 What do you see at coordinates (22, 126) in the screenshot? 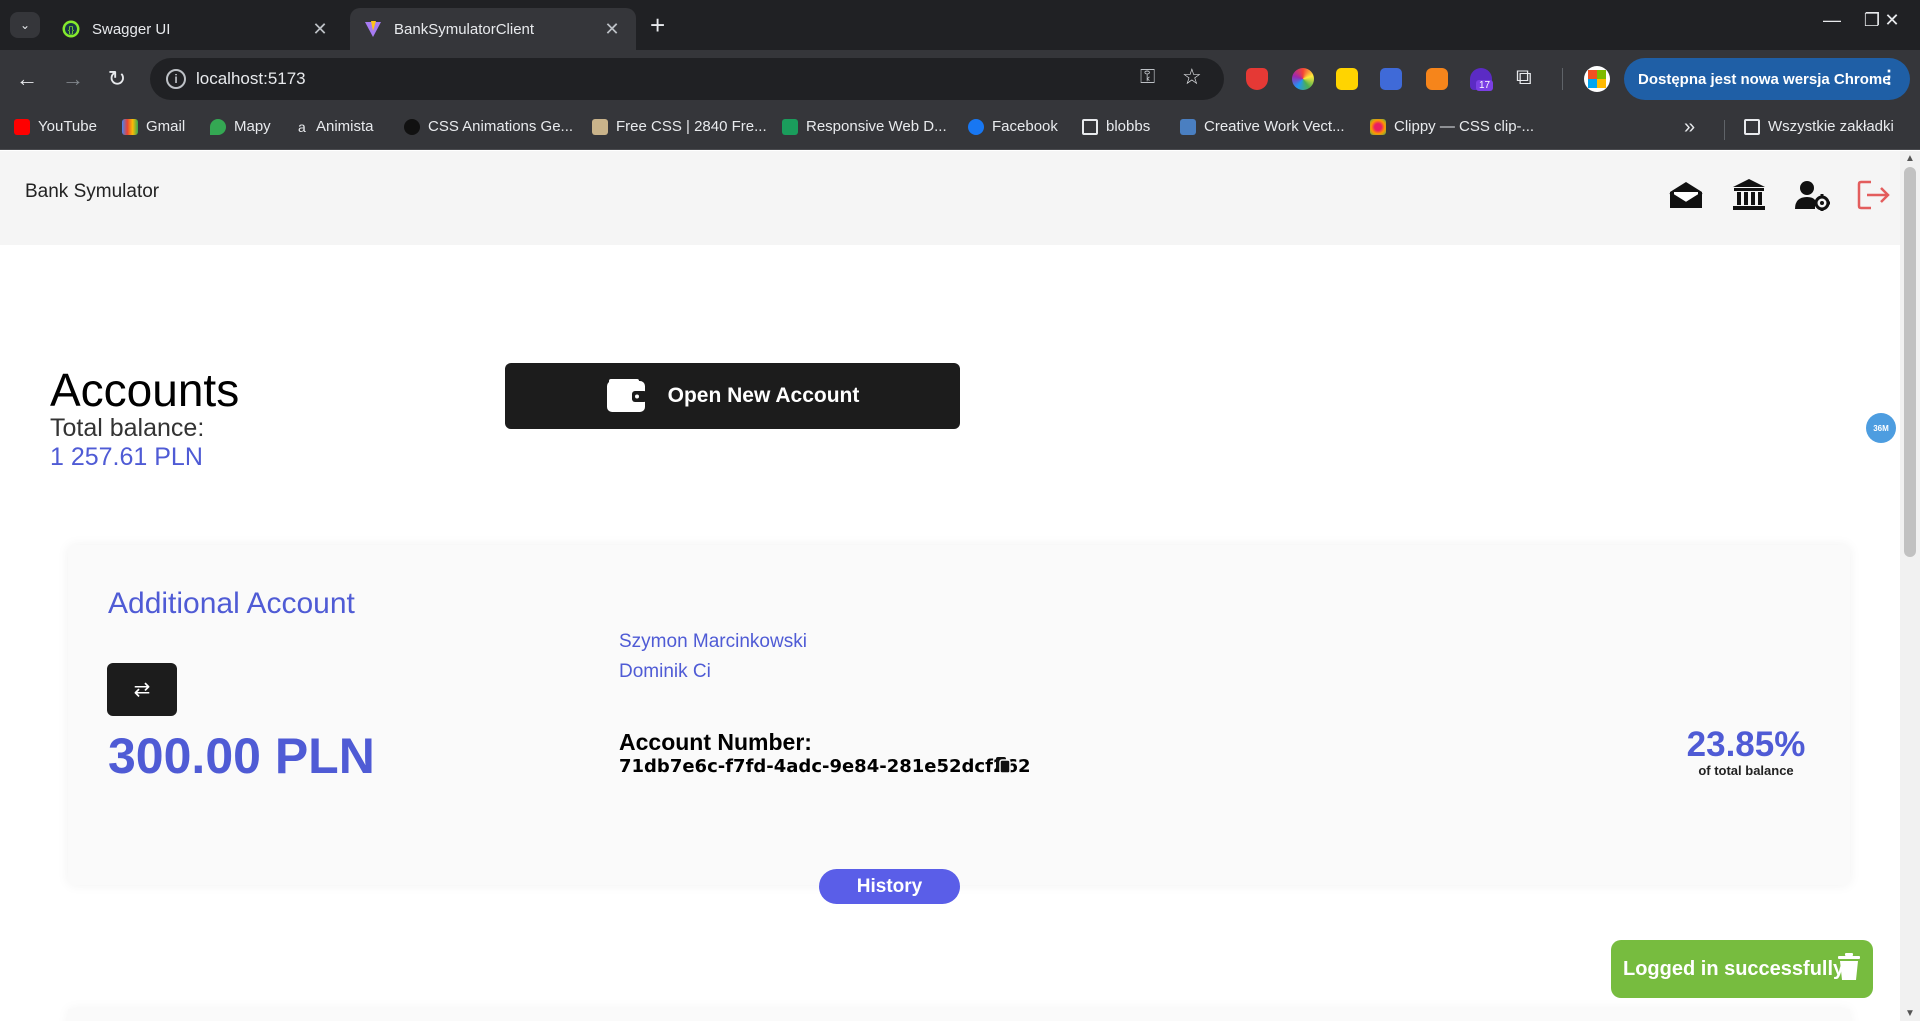
I see `youtube-icon` at bounding box center [22, 126].